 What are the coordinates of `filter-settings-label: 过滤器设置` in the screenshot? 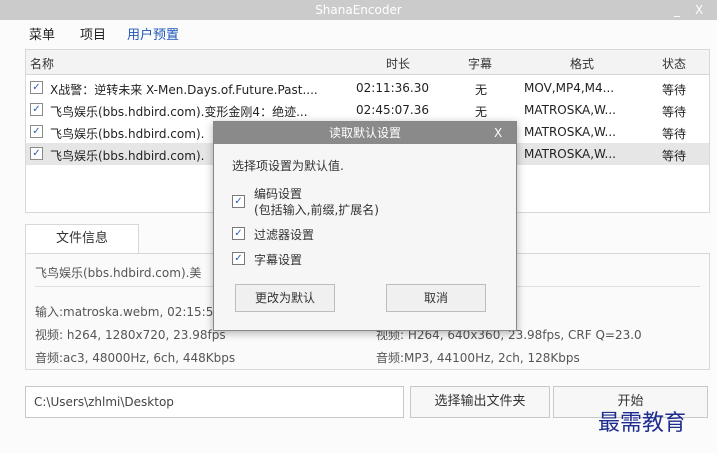 It's located at (284, 235).